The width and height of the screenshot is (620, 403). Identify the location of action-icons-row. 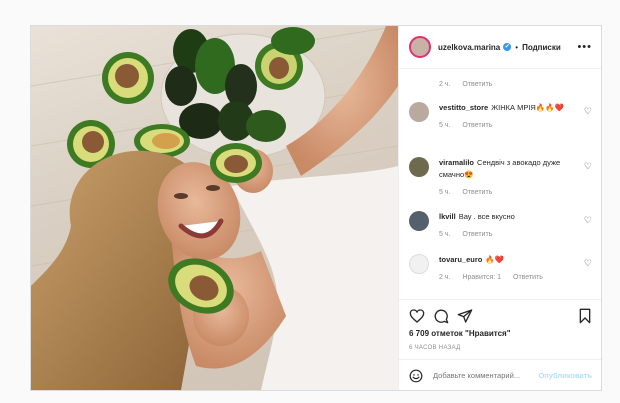
(500, 317).